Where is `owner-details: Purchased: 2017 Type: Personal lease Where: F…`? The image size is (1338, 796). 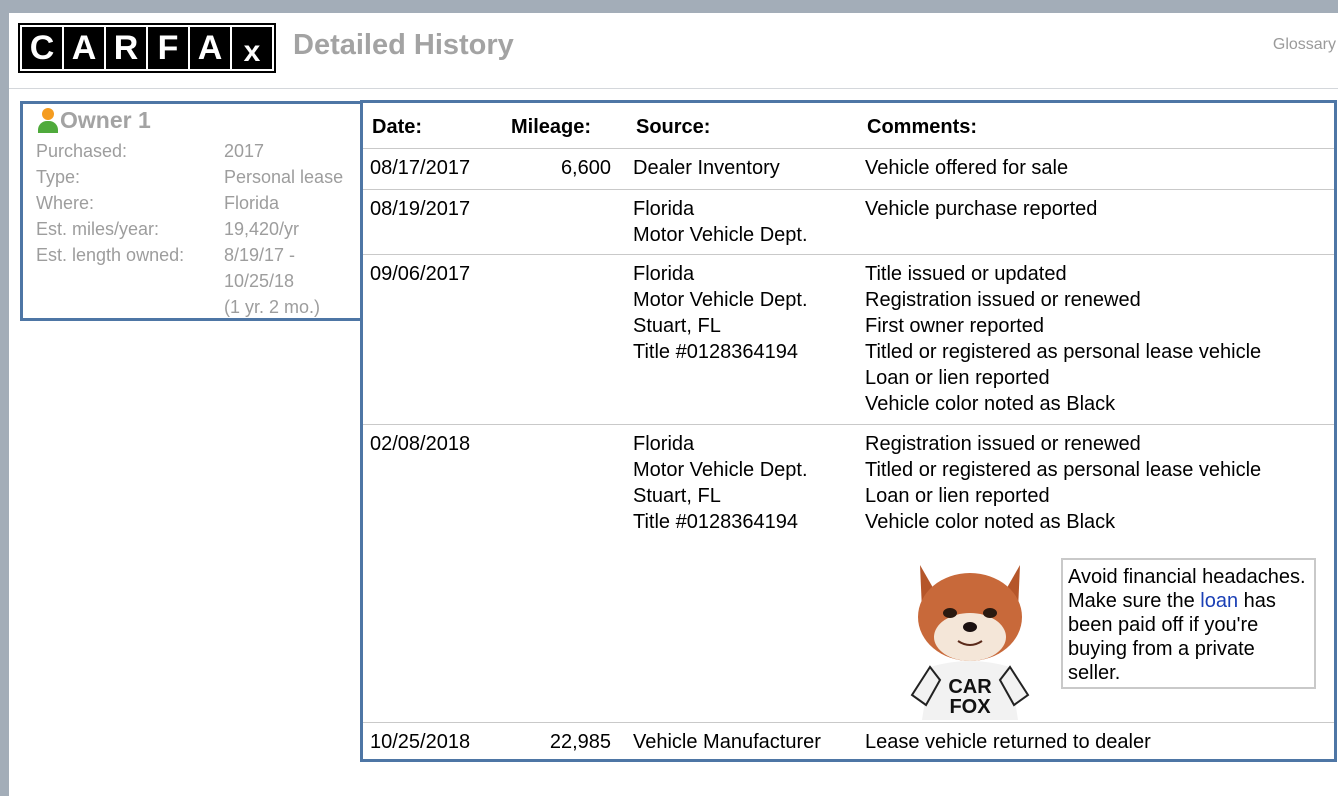 owner-details: Purchased: 2017 Type: Personal lease Where: F… is located at coordinates (195, 229).